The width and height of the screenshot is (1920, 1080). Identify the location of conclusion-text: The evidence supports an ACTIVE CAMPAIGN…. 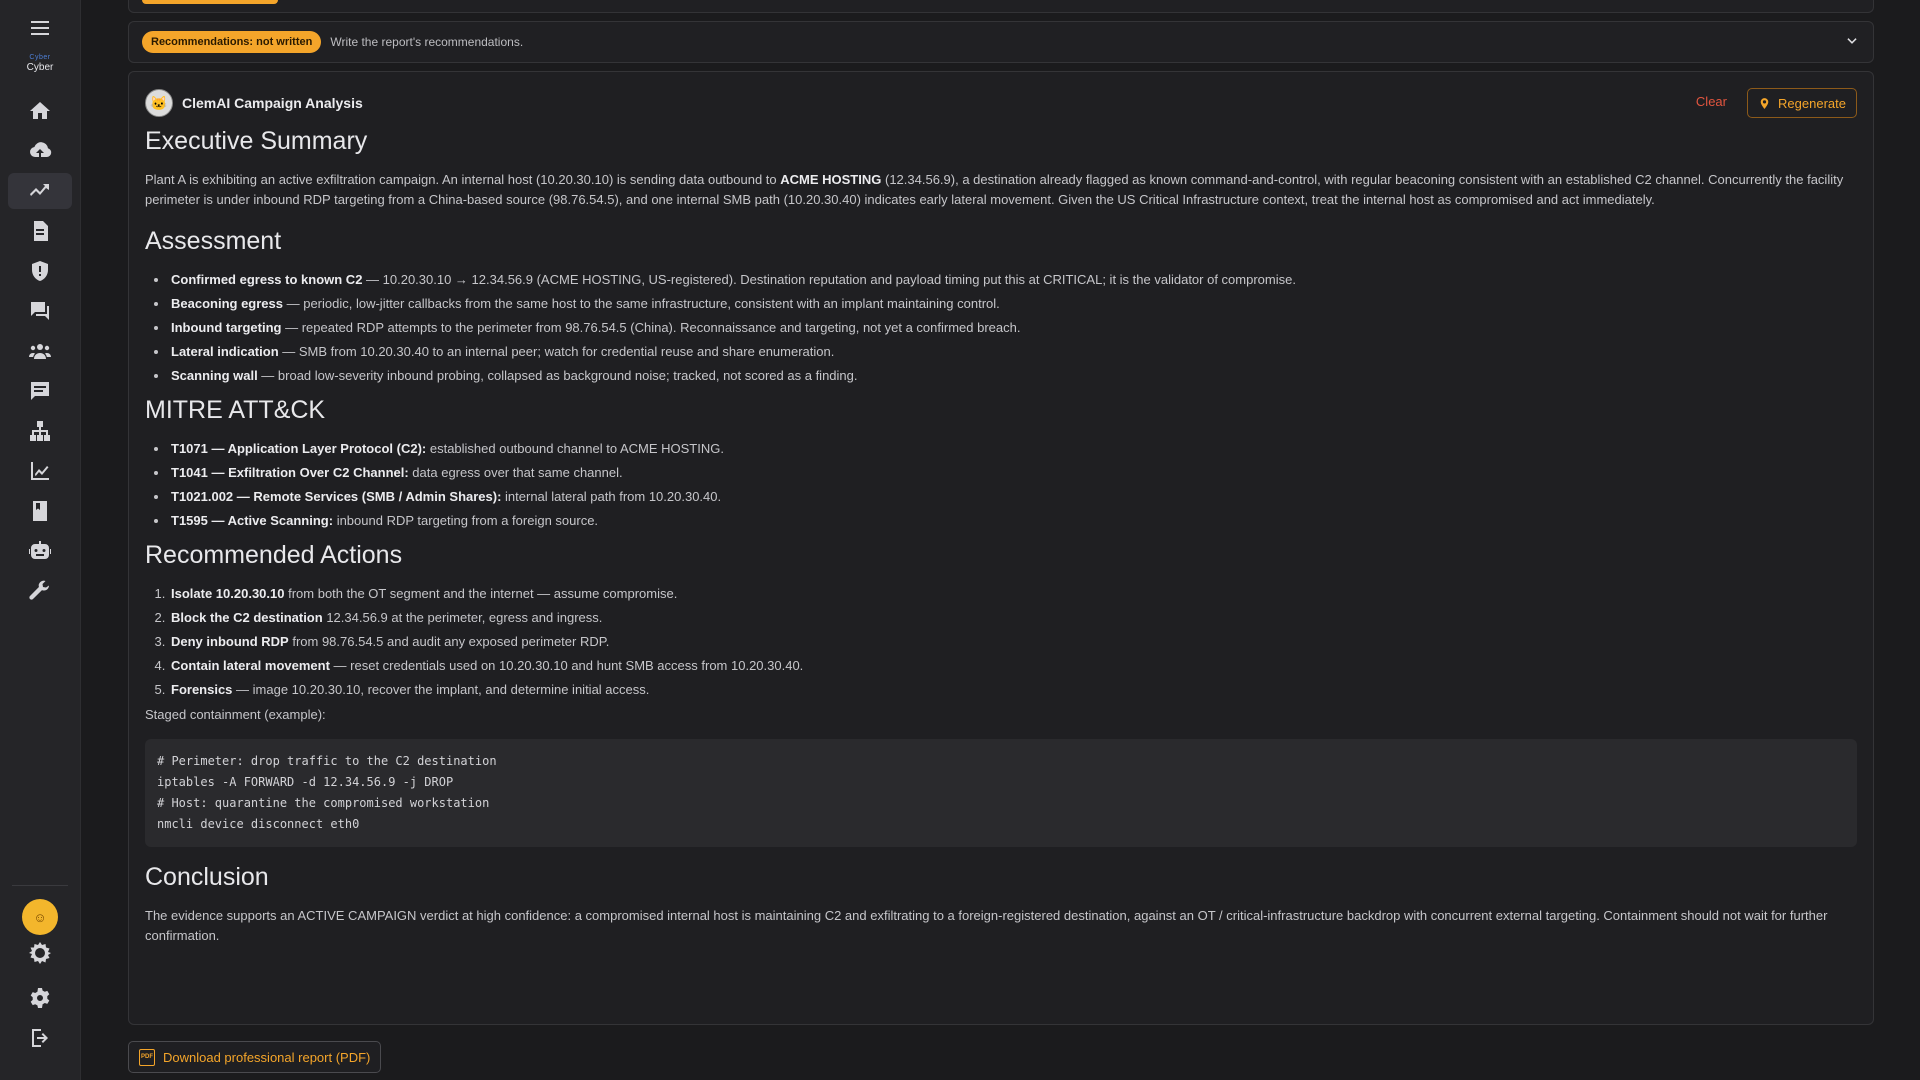
(986, 925).